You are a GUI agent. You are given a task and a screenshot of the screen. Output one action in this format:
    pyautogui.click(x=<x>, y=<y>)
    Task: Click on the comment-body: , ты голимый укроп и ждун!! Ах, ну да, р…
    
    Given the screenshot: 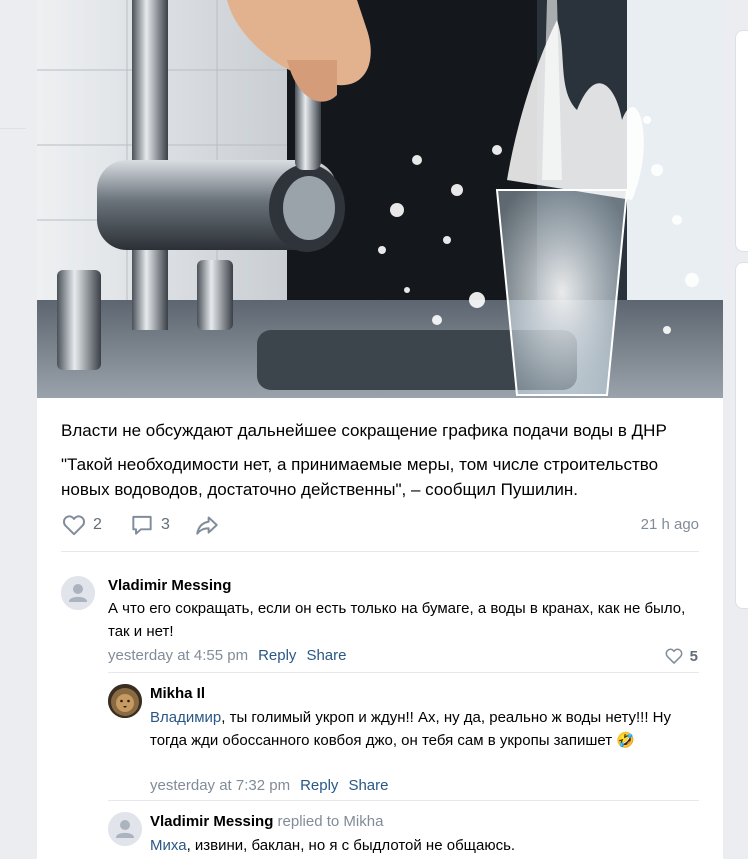 What is the action you would take?
    pyautogui.click(x=410, y=729)
    